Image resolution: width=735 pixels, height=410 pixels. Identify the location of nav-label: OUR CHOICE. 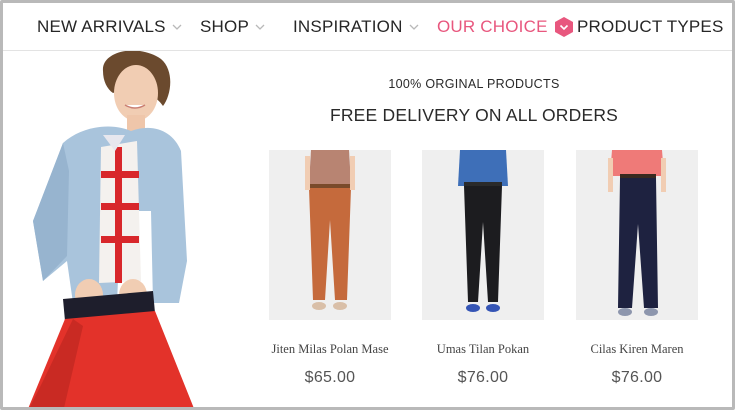
(492, 26).